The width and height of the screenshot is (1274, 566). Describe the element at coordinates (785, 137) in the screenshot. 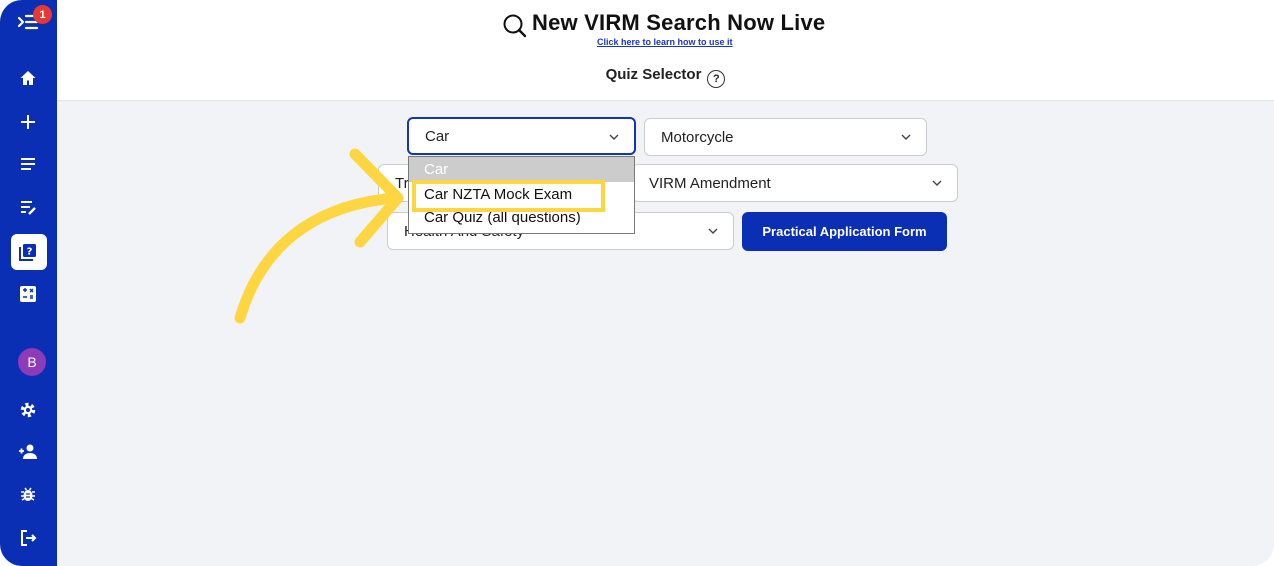

I see `motorcycle-select: Motorcycle` at that location.